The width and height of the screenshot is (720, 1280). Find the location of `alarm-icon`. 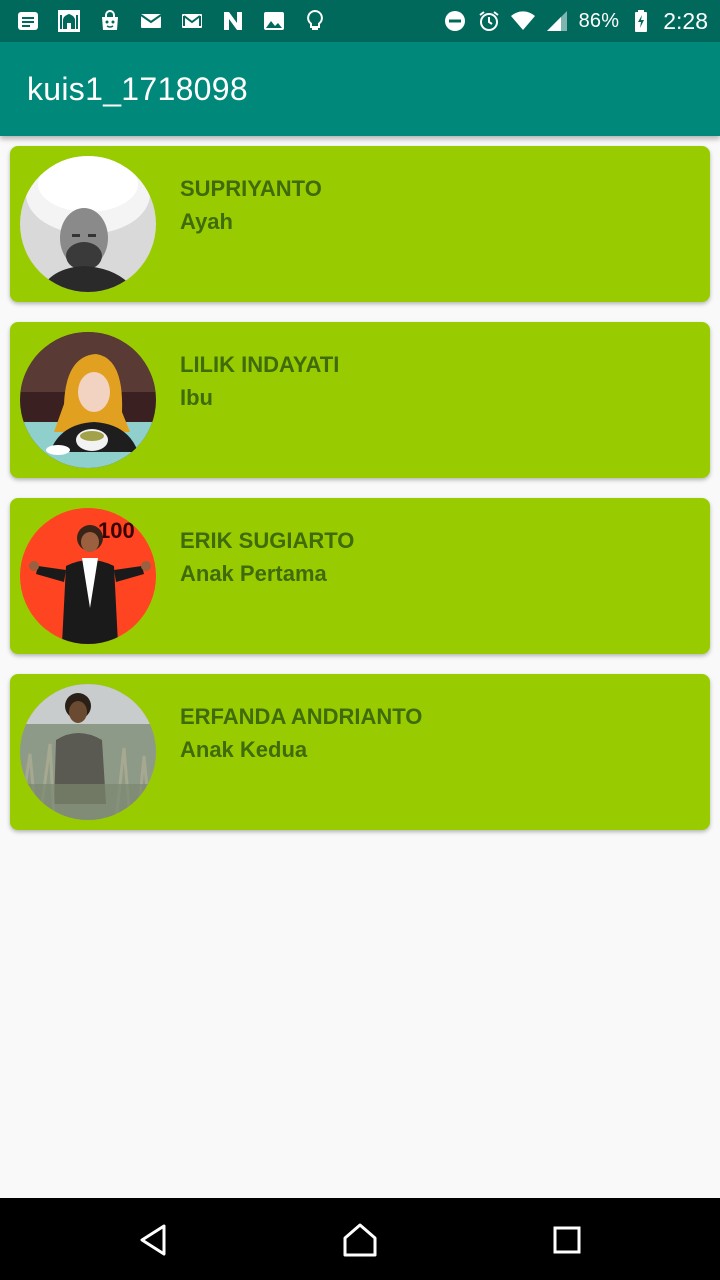

alarm-icon is located at coordinates (489, 21).